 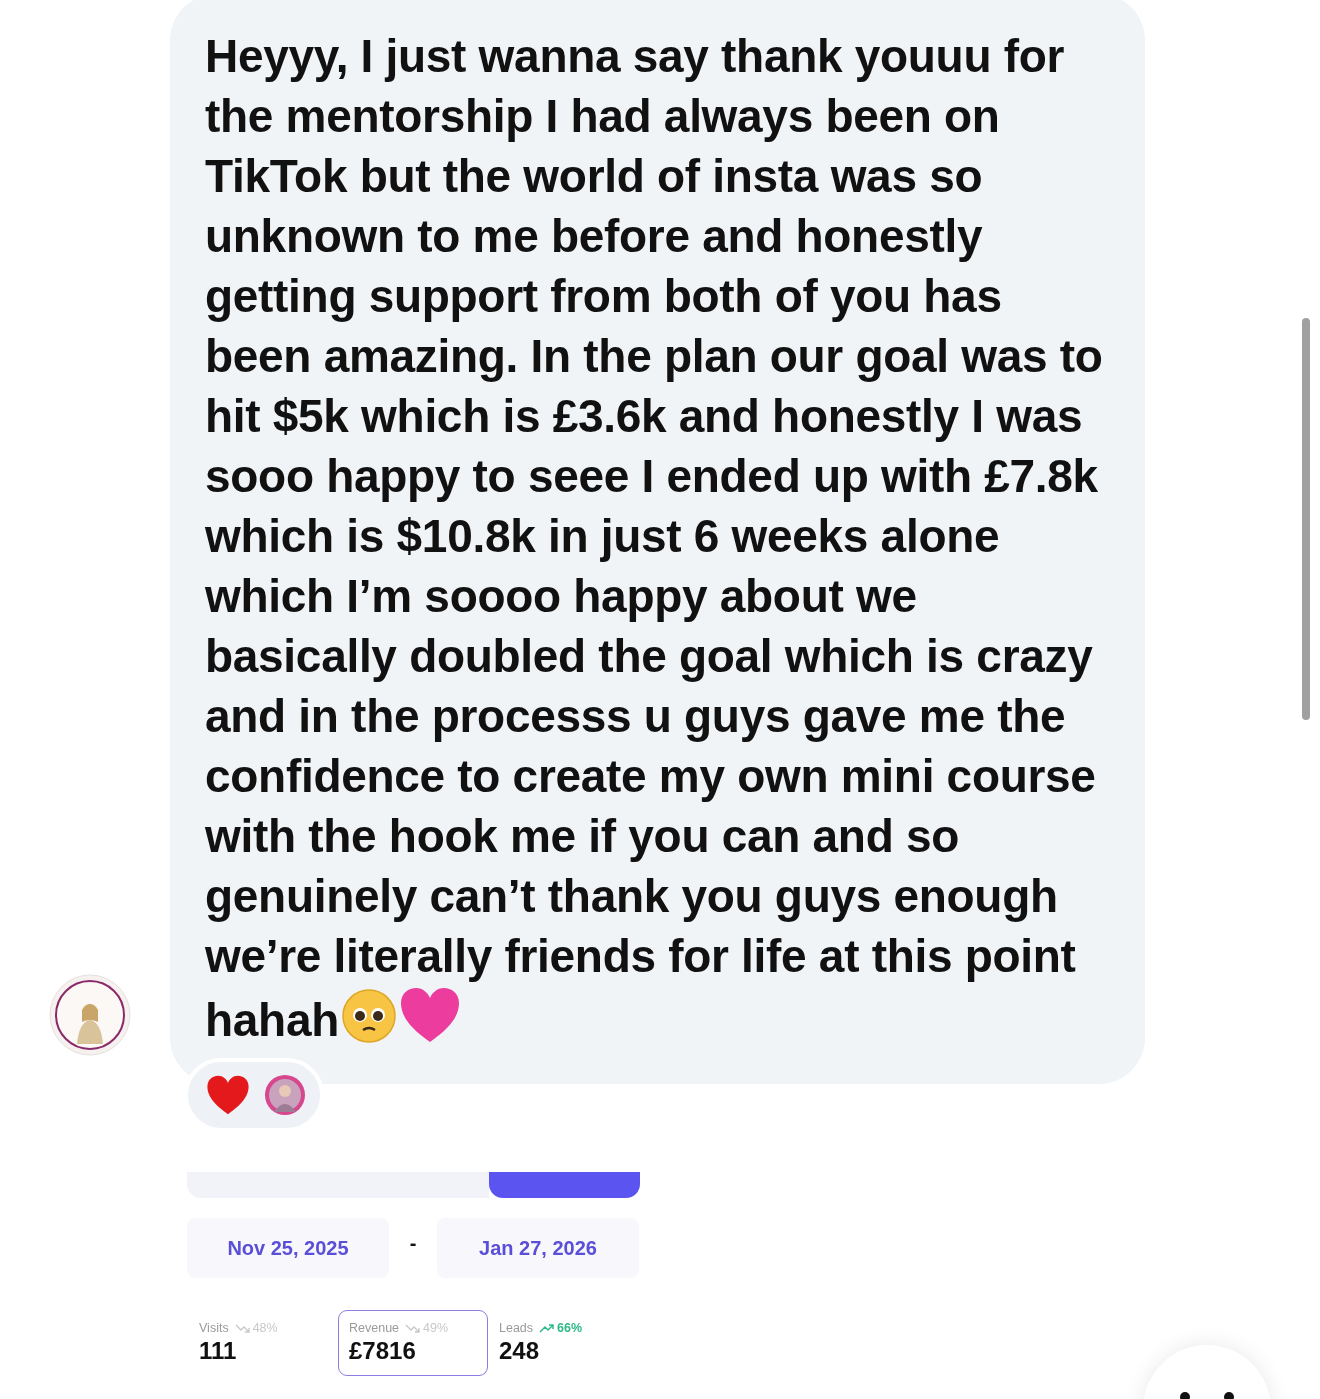 What do you see at coordinates (516, 1328) in the screenshot?
I see `stat-label: Leads` at bounding box center [516, 1328].